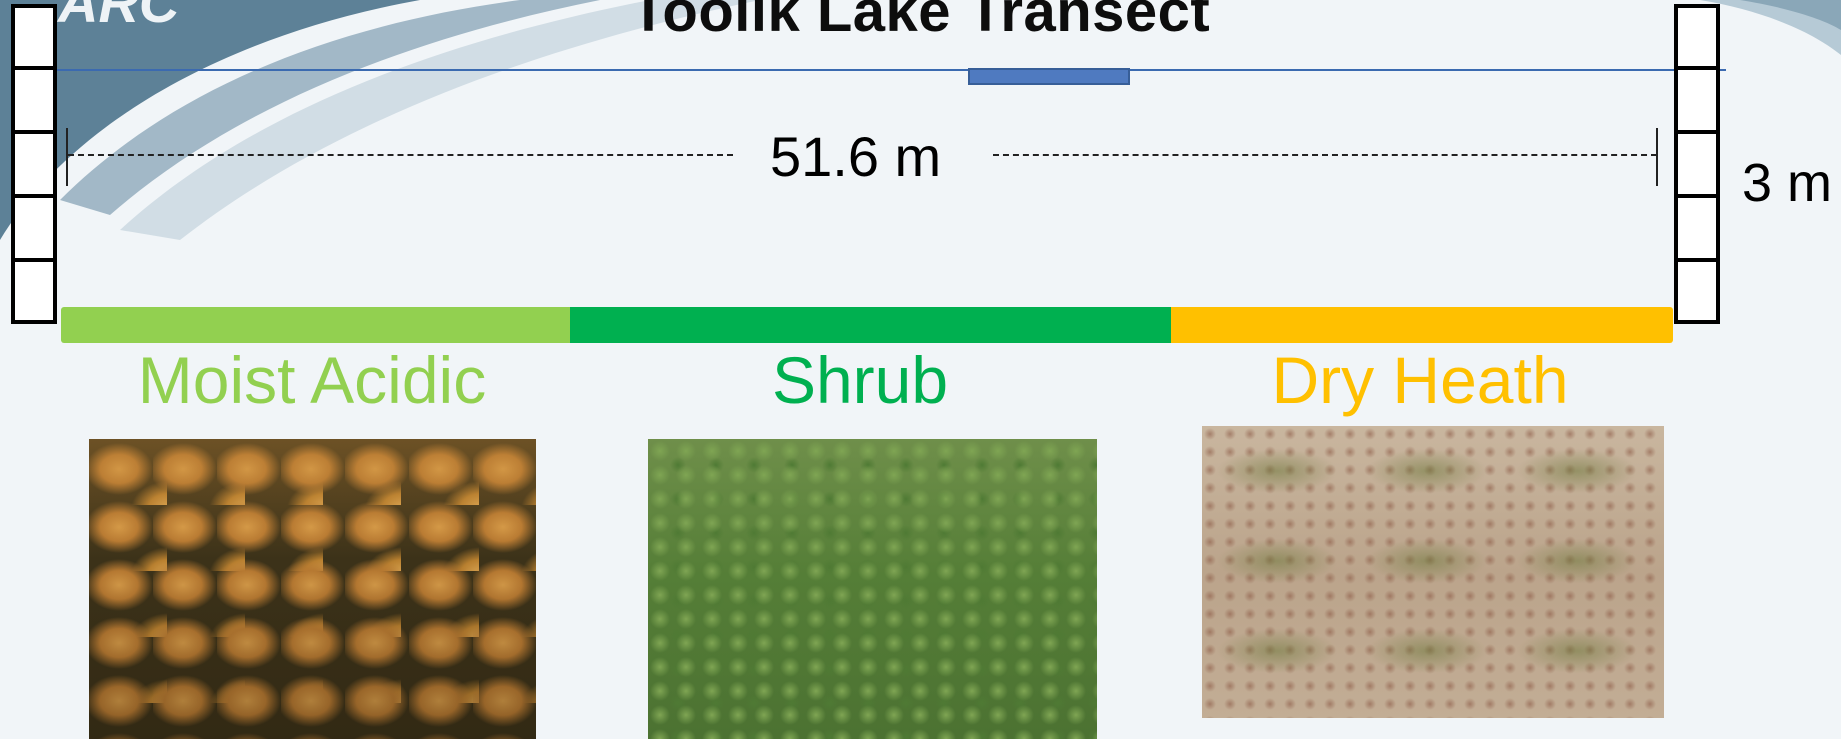  I want to click on page-title: Toolik Lake Transect, so click(920, 22).